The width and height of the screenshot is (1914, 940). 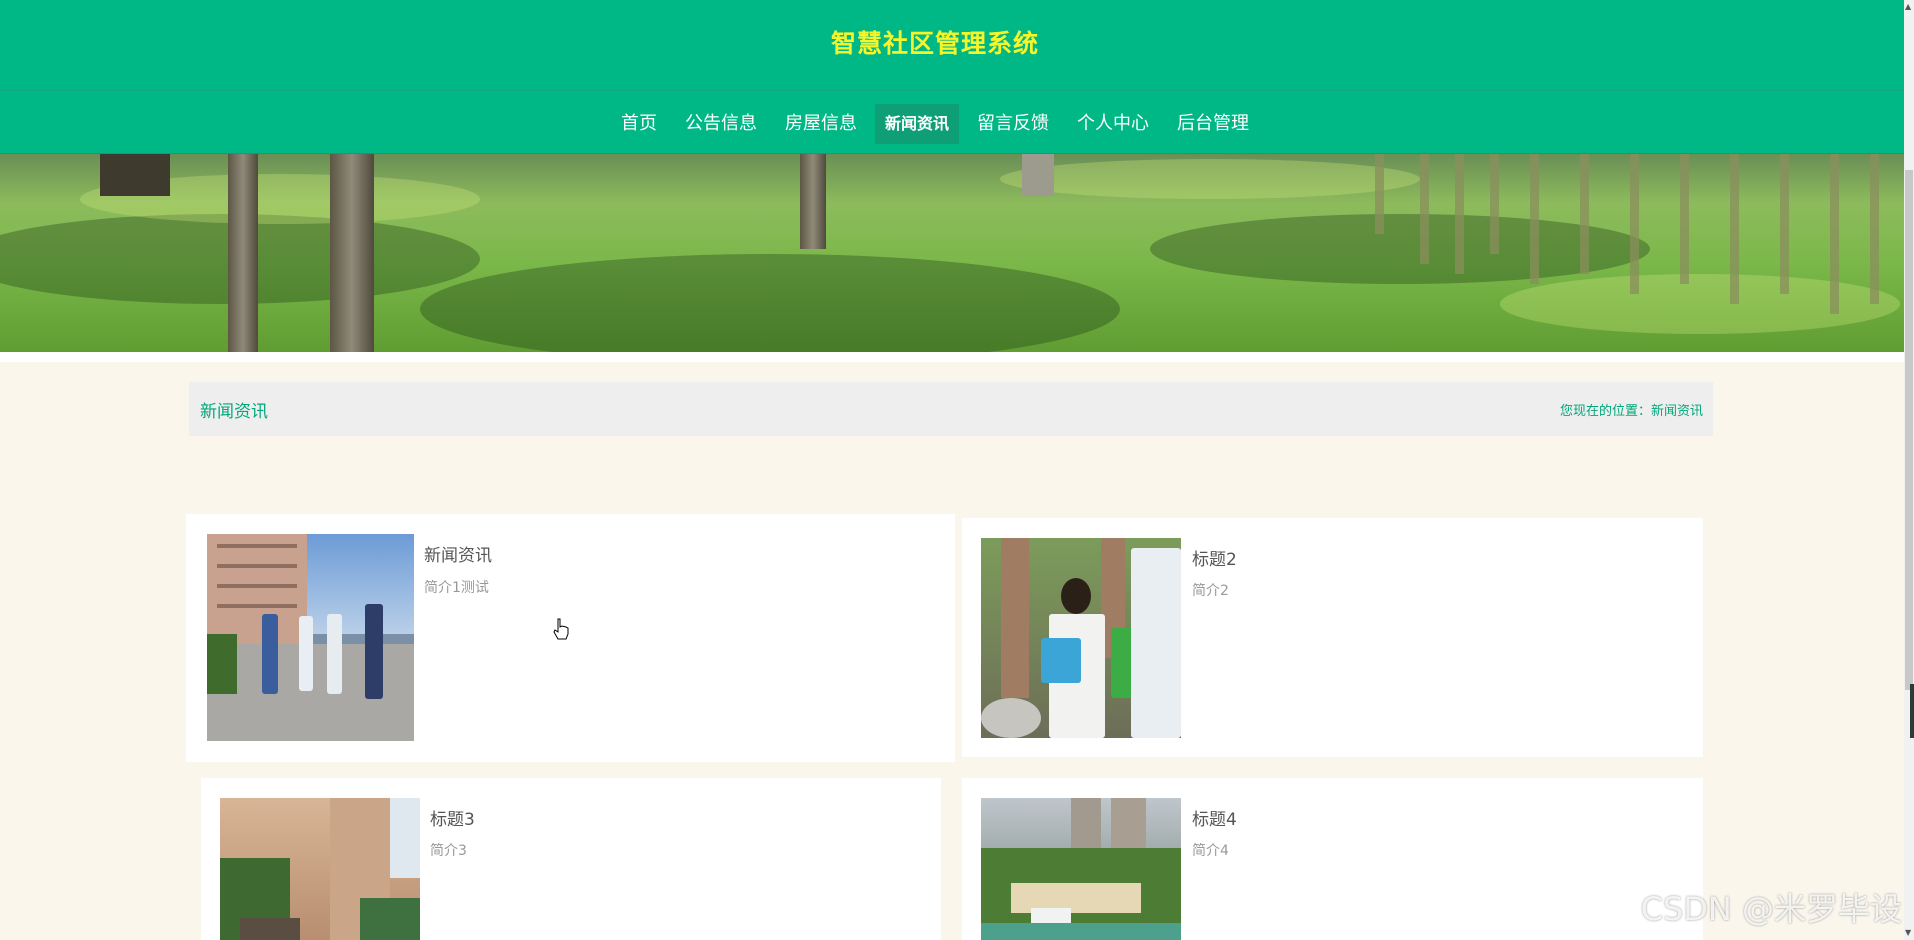 What do you see at coordinates (1332, 859) in the screenshot?
I see `news-card: 标题4 简介4` at bounding box center [1332, 859].